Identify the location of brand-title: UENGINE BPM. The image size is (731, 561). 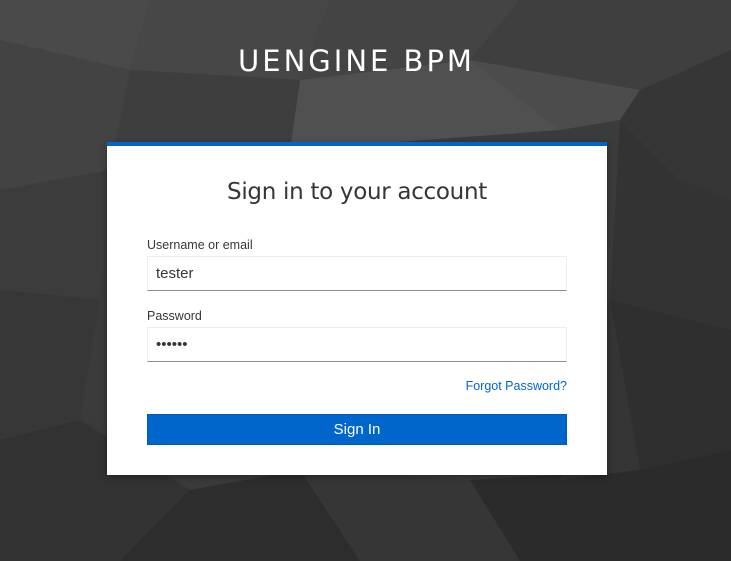
(356, 61).